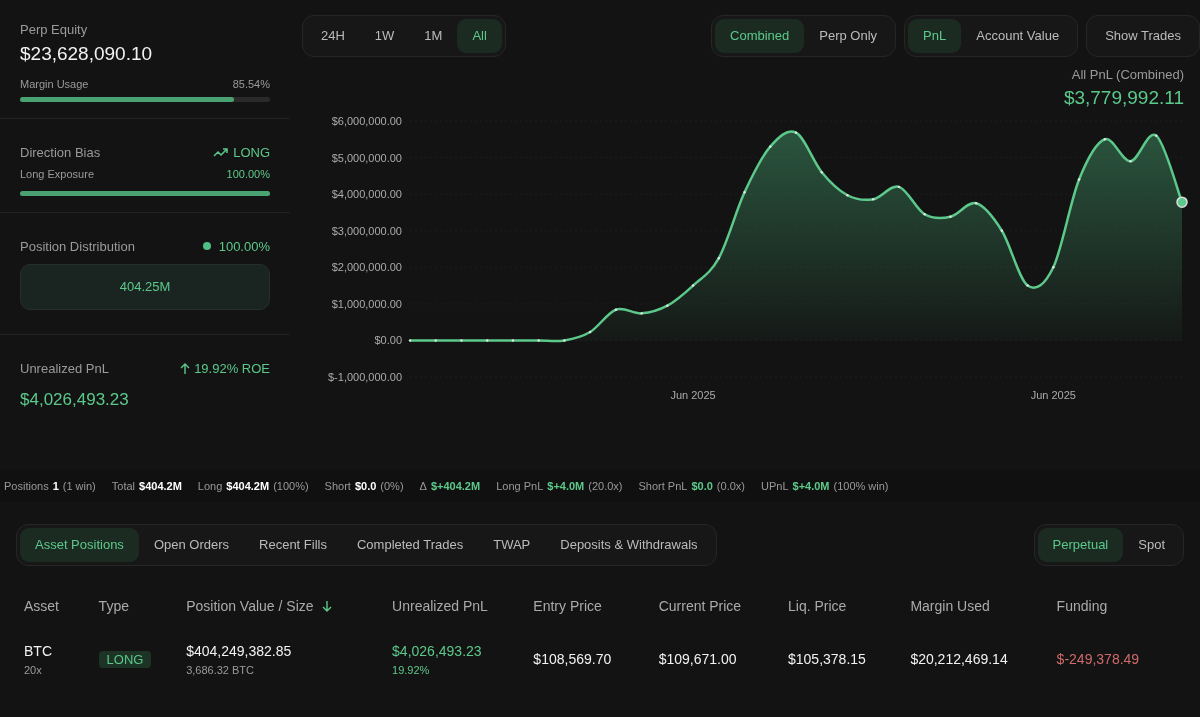  Describe the element at coordinates (33, 670) in the screenshot. I see `leverage-text: 20x` at that location.